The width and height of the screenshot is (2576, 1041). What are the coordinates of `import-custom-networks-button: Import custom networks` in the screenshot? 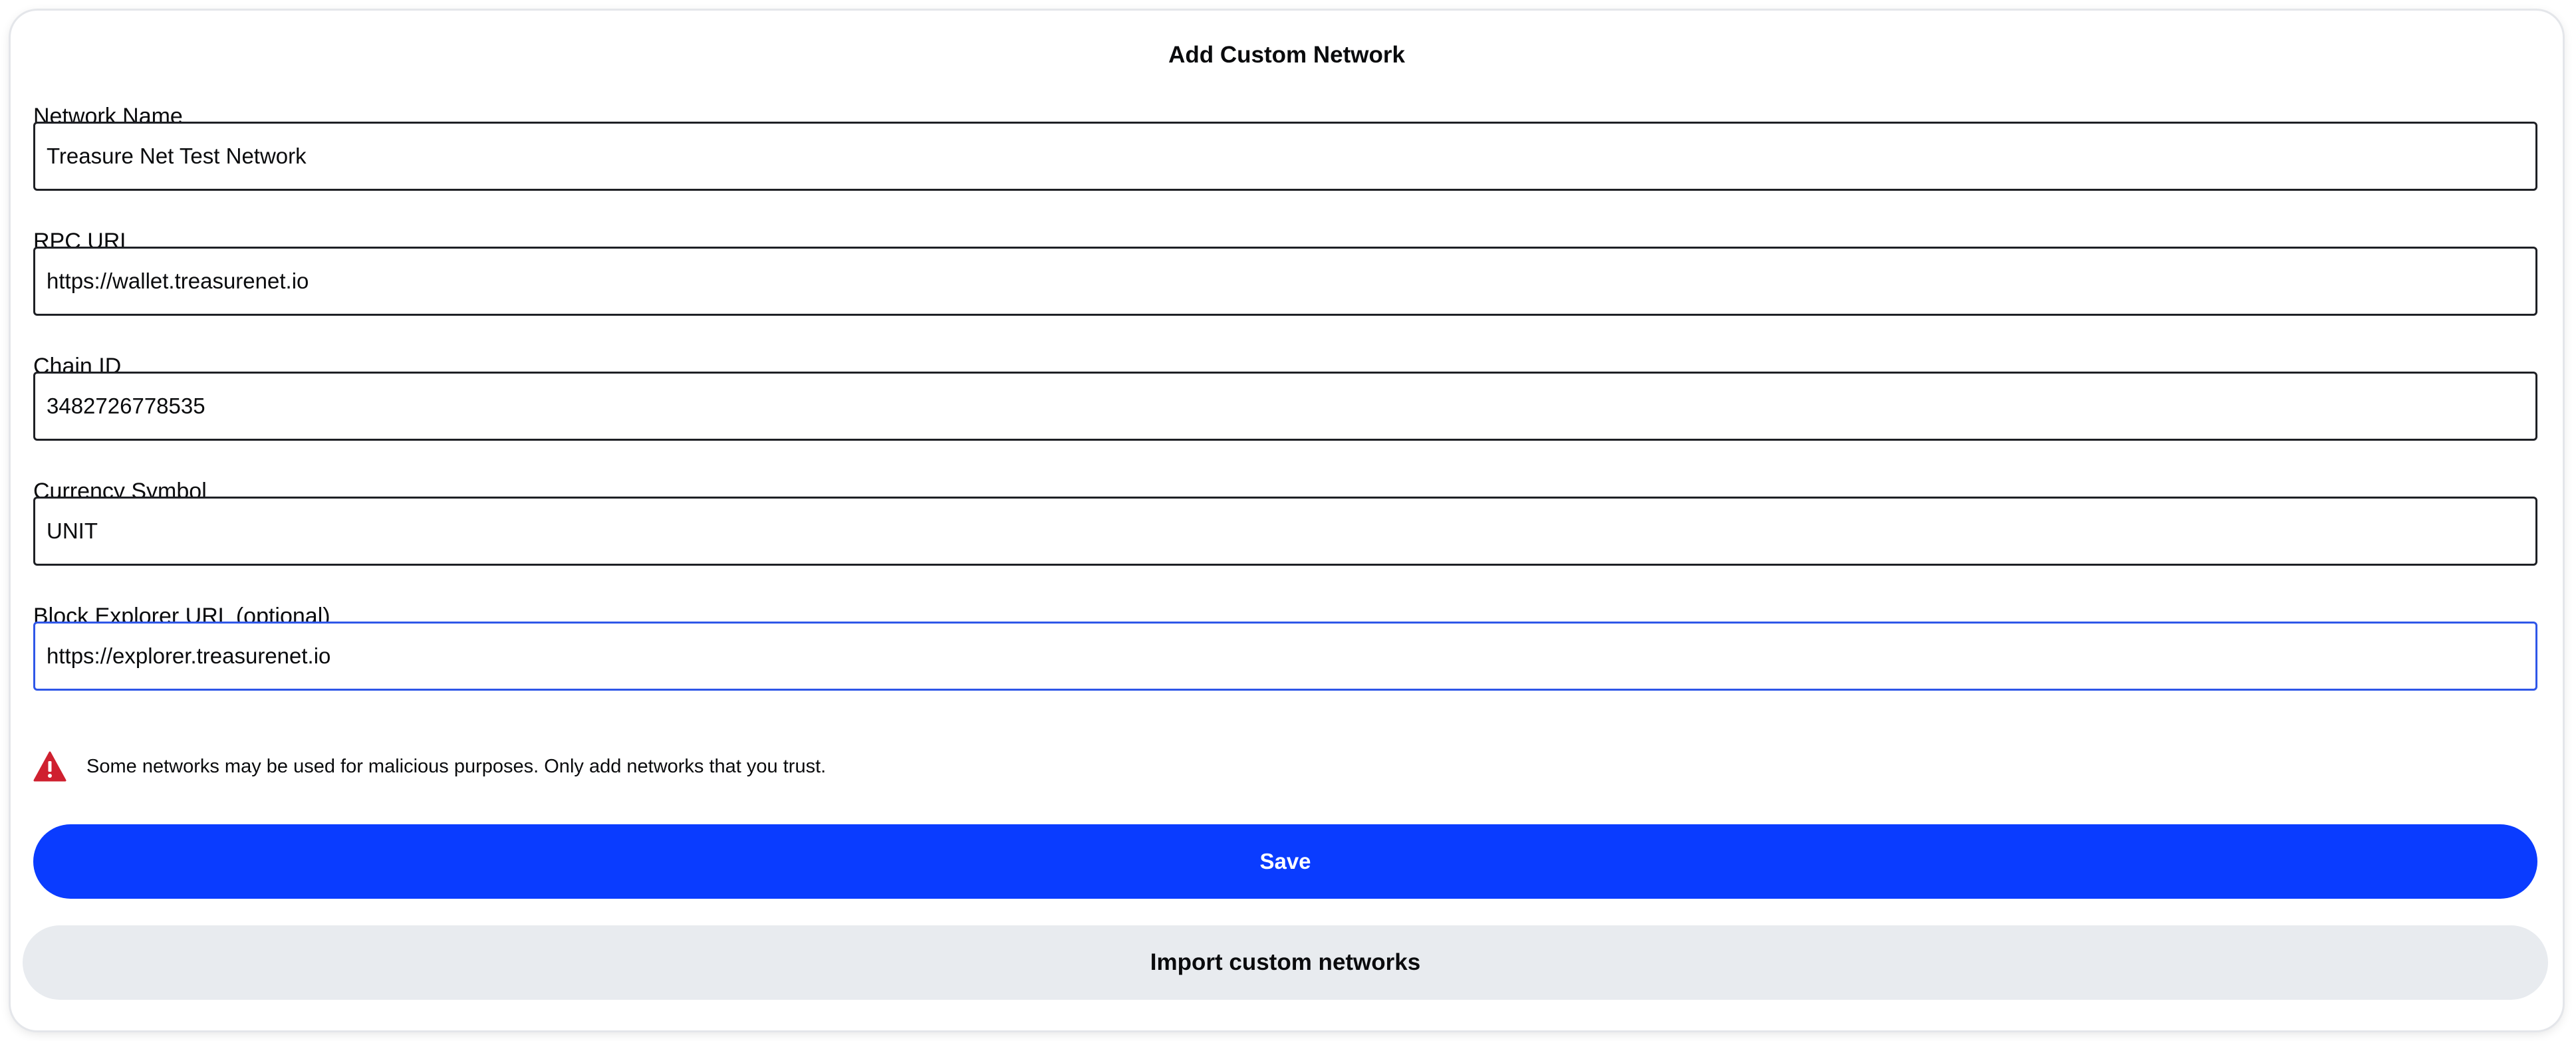 It's located at (1285, 962).